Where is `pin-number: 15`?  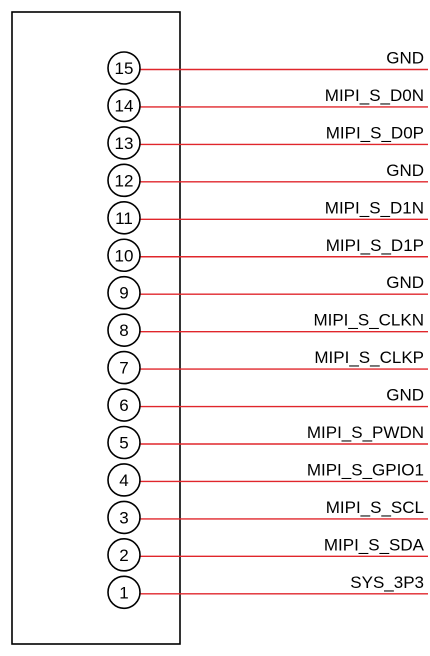
pin-number: 15 is located at coordinates (124, 68).